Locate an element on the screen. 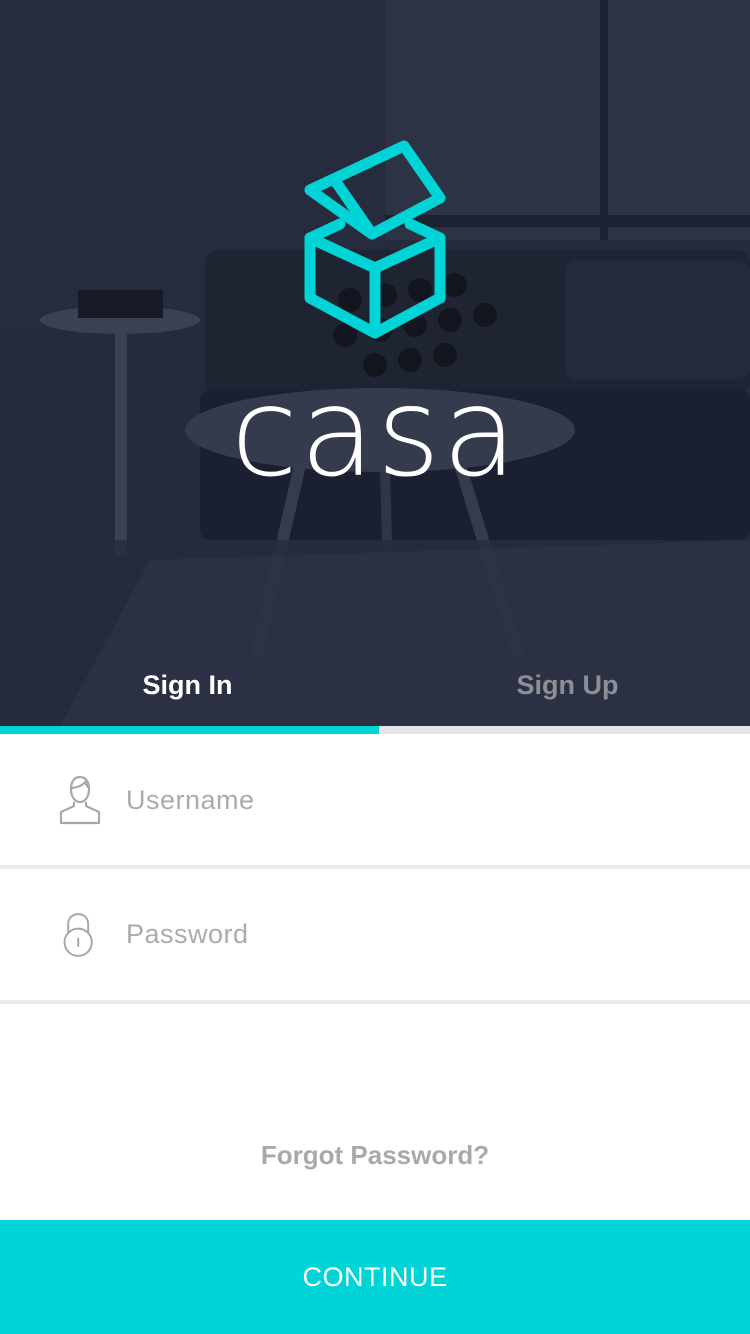 This screenshot has height=1334, width=750. tab-indicator-track is located at coordinates (375, 730).